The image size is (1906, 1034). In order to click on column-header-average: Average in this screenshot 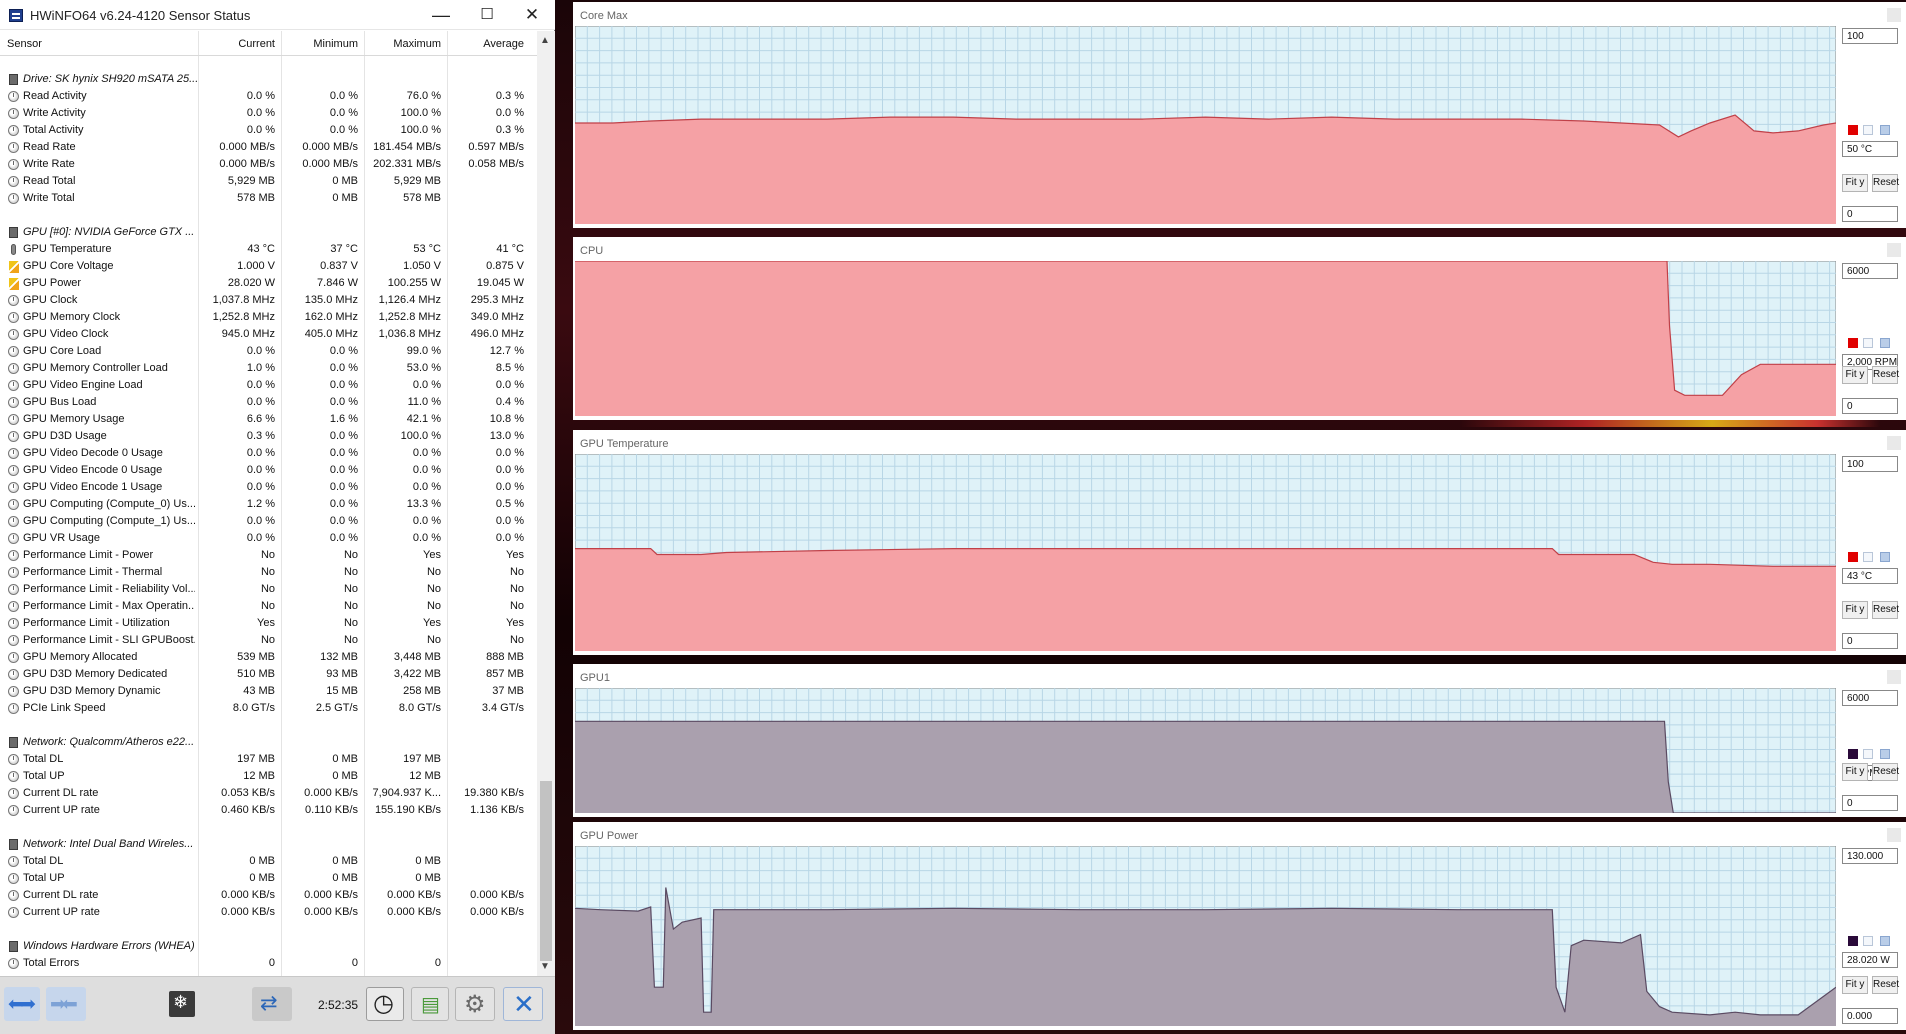, I will do `click(503, 44)`.